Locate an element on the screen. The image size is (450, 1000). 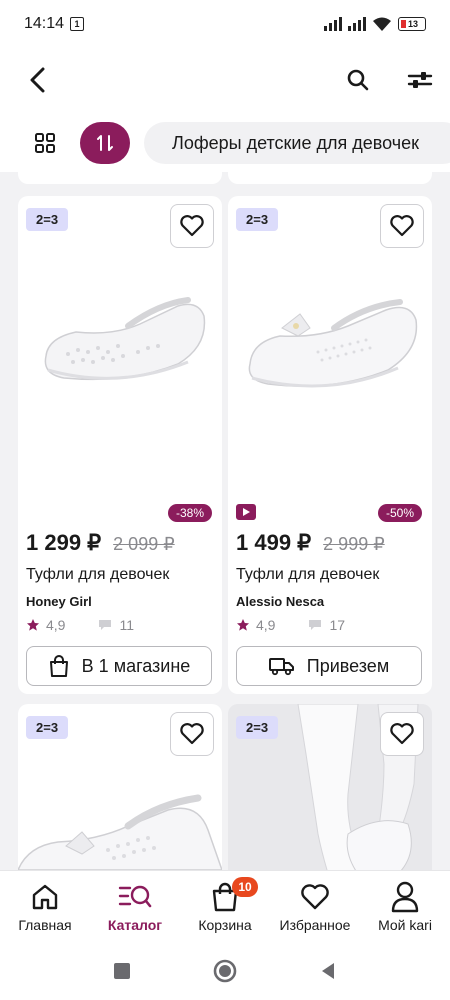
price: 1 299 ₽ is located at coordinates (64, 542).